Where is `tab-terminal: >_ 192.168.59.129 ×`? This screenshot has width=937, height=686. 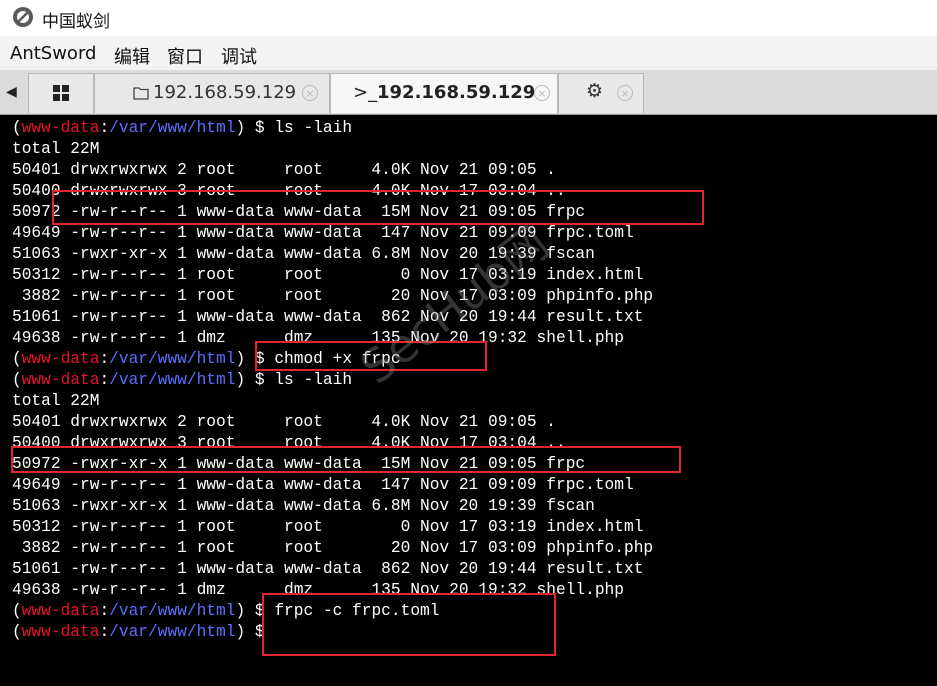
tab-terminal: >_ 192.168.59.129 × is located at coordinates (444, 93).